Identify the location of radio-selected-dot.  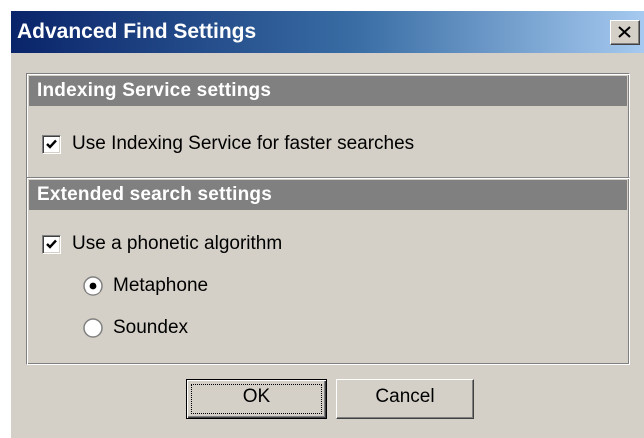
(93, 286).